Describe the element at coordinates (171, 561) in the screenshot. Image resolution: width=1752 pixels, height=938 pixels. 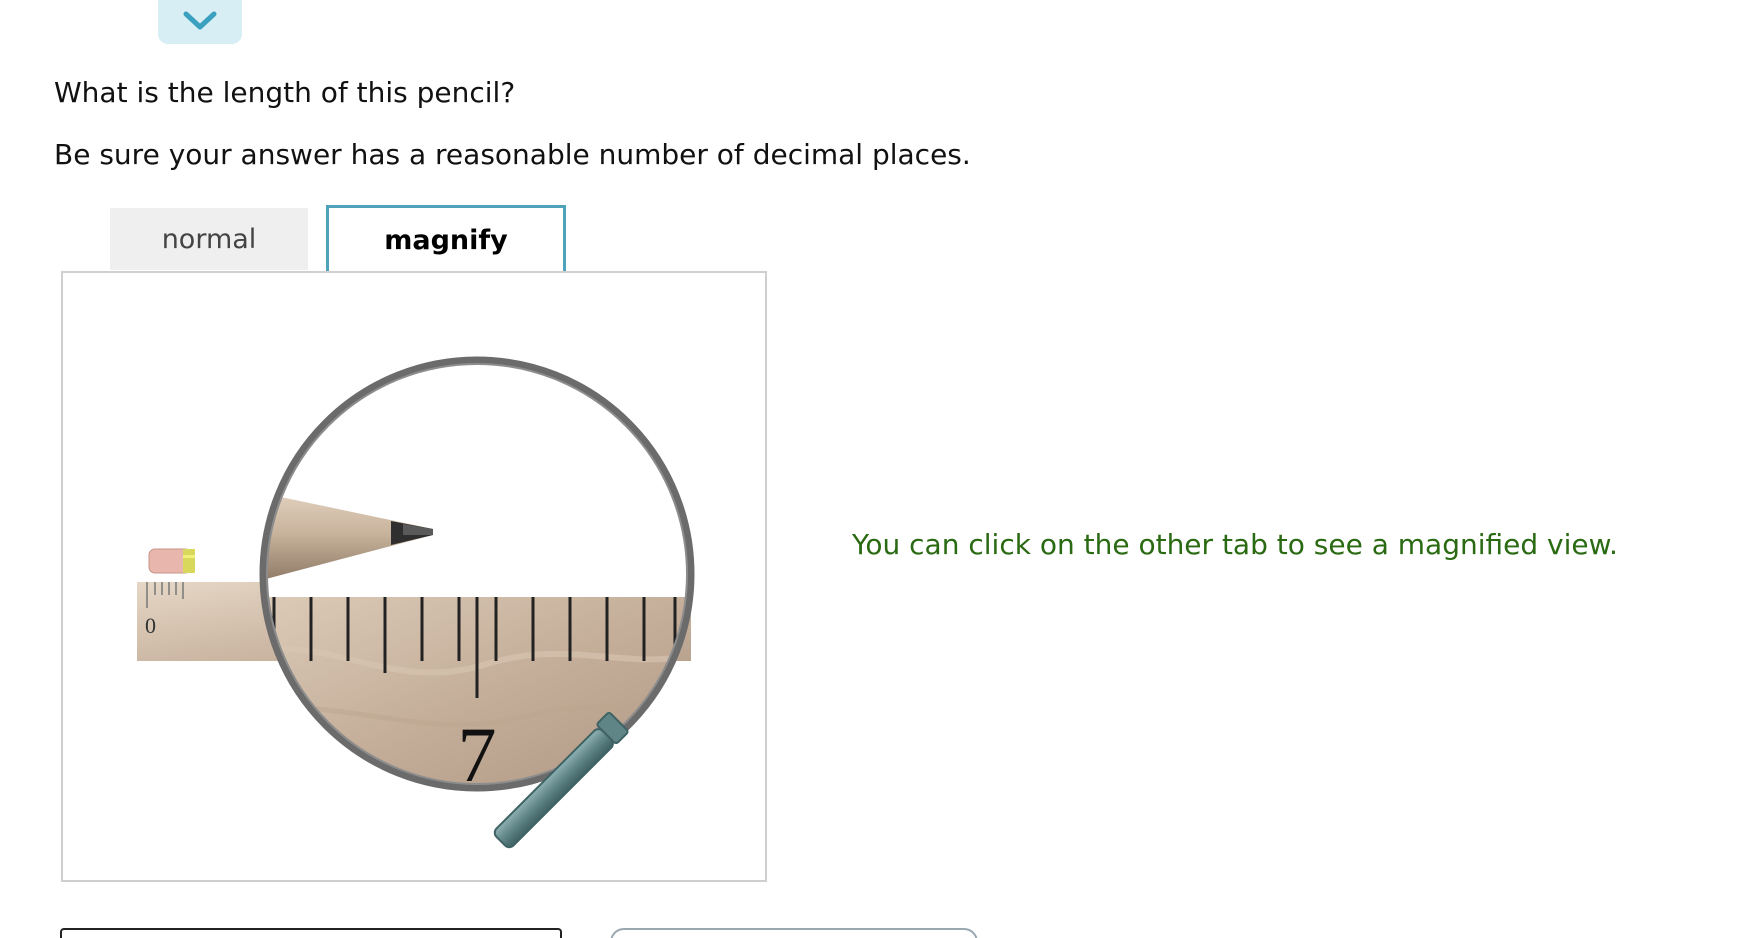
I see `pencil-eraser` at that location.